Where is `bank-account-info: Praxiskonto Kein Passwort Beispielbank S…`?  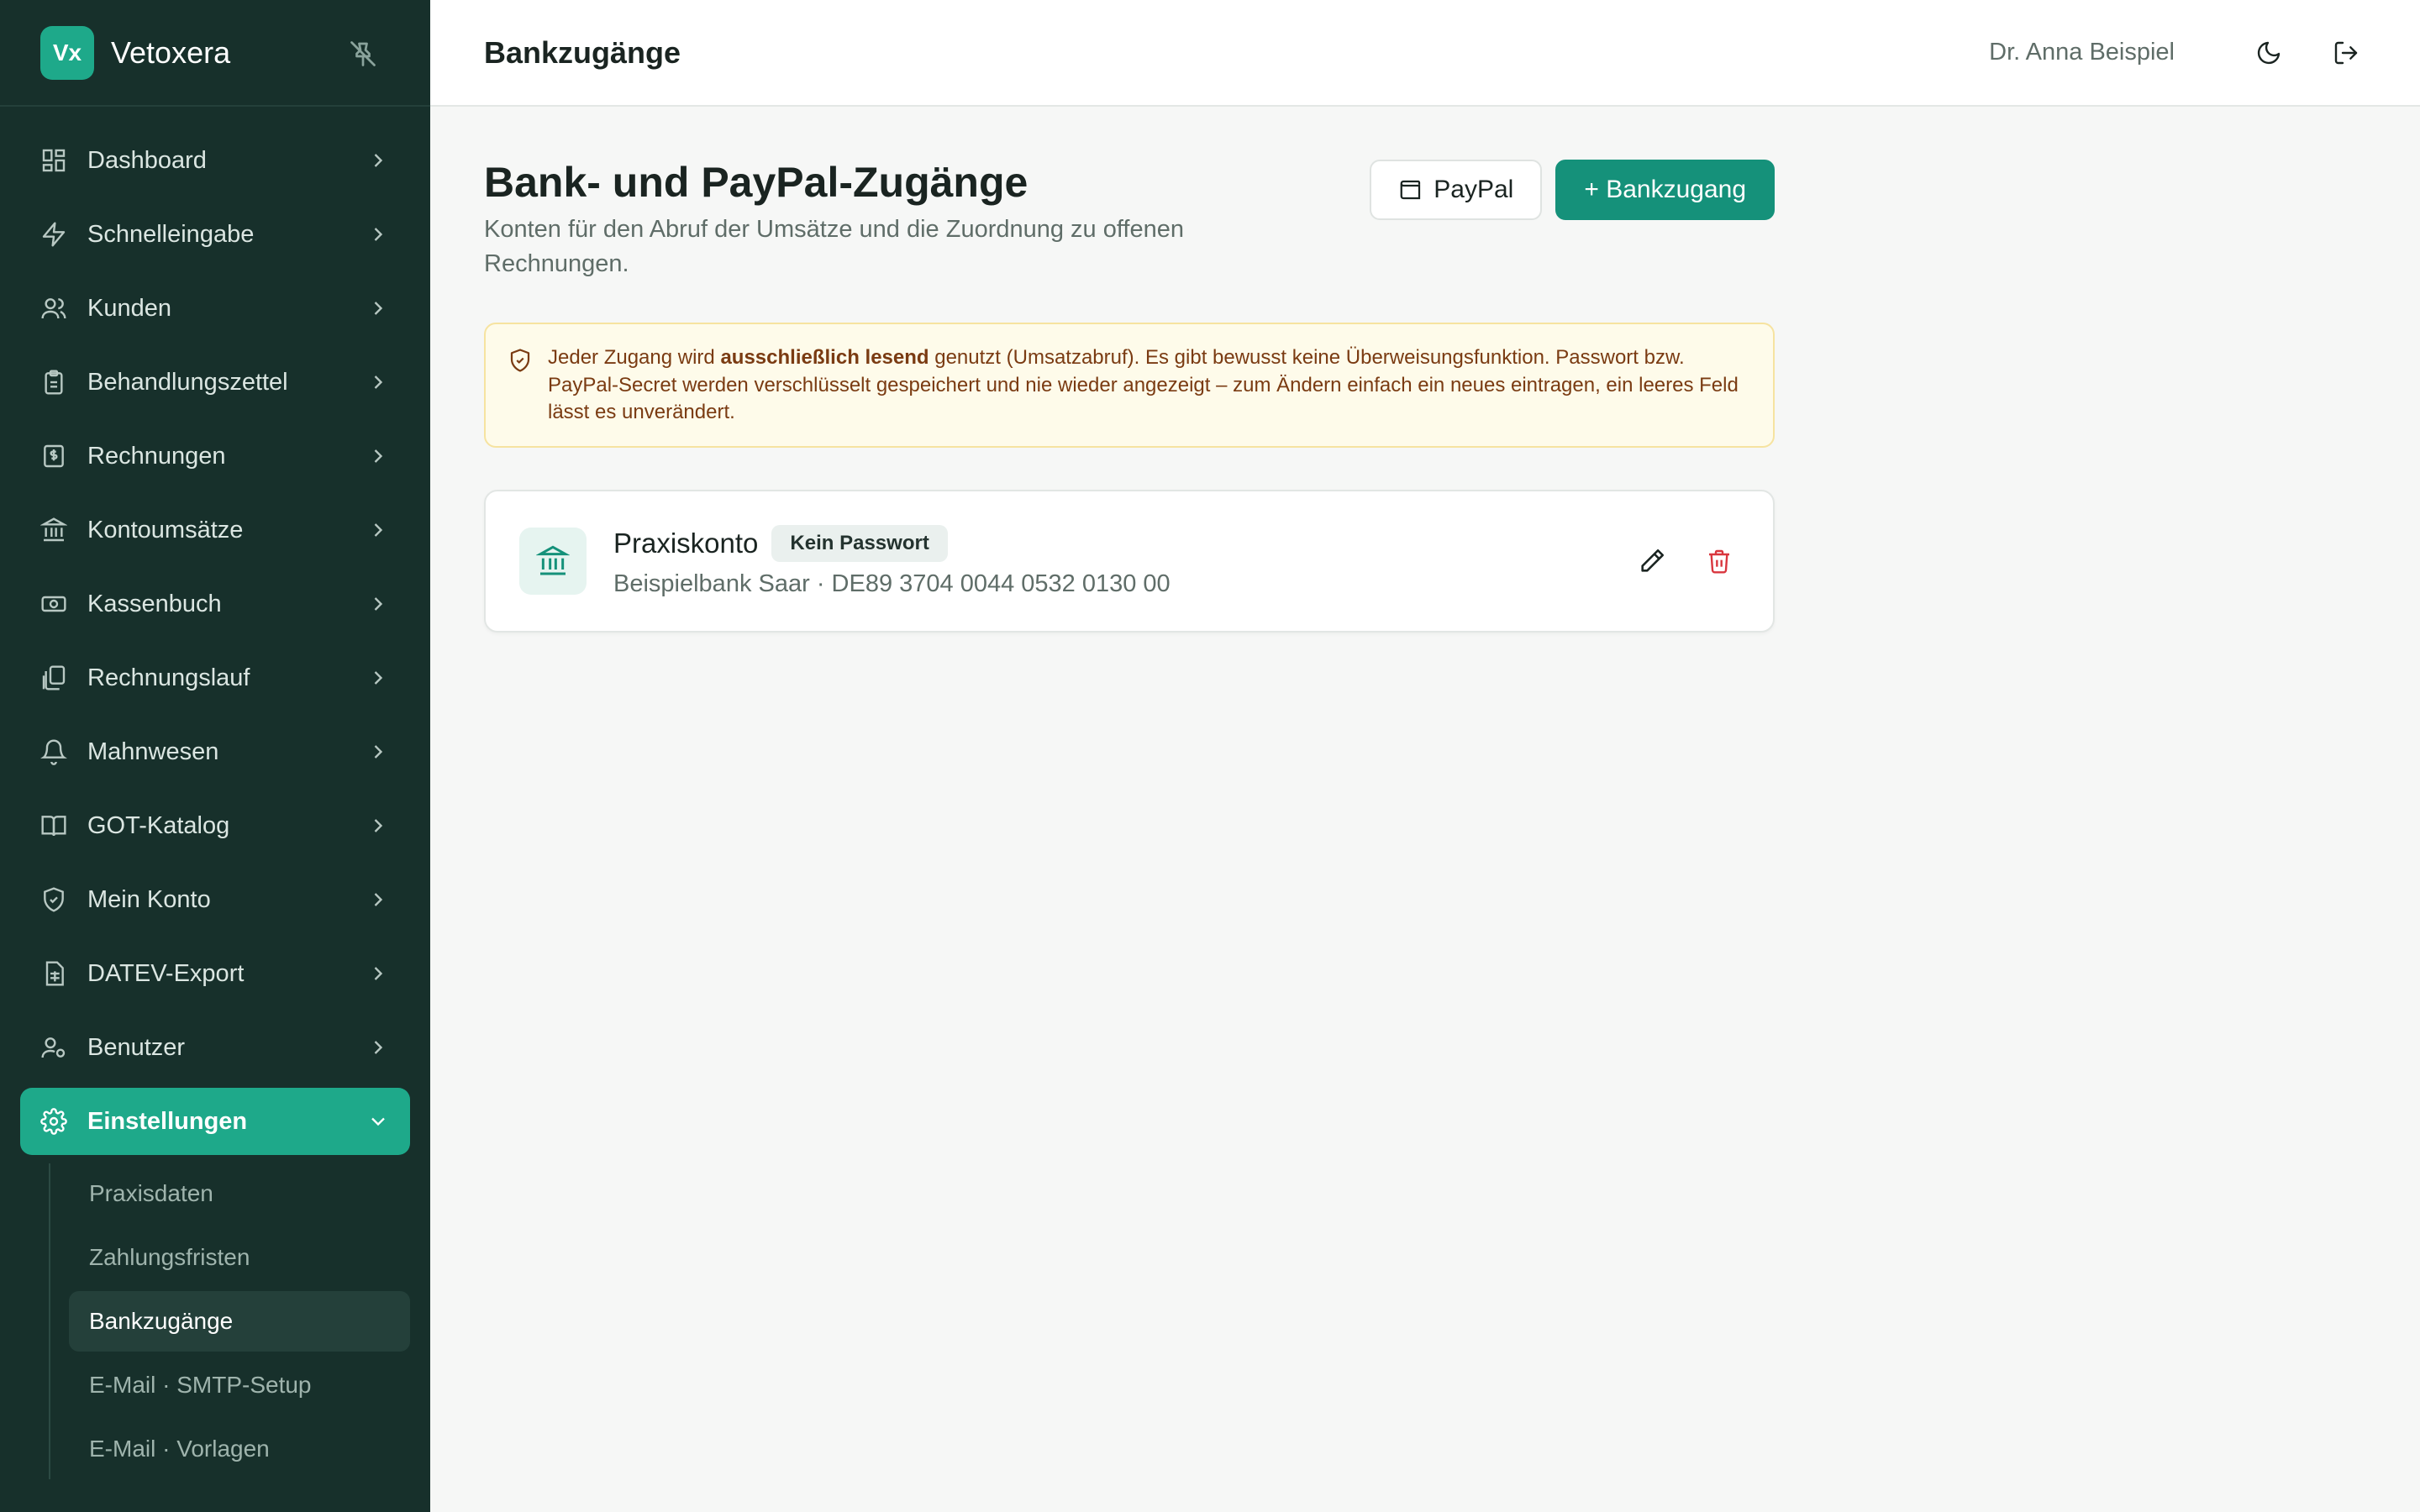
bank-account-info: Praxiskonto Kein Passwort Beispielbank S… is located at coordinates (1109, 561).